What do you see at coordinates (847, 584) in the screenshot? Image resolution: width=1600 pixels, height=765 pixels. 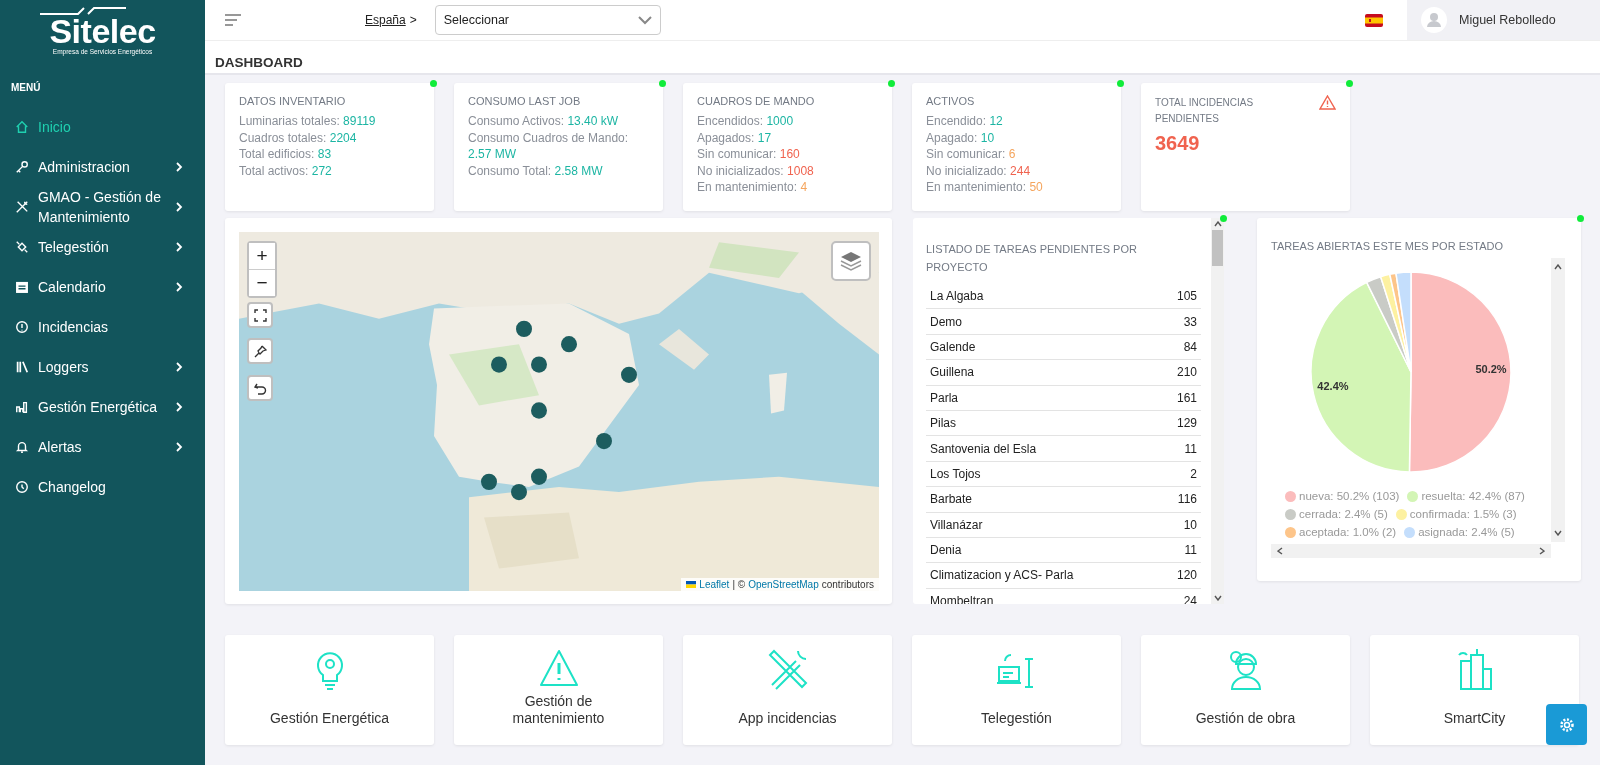 I see `attribution-text: contributors` at bounding box center [847, 584].